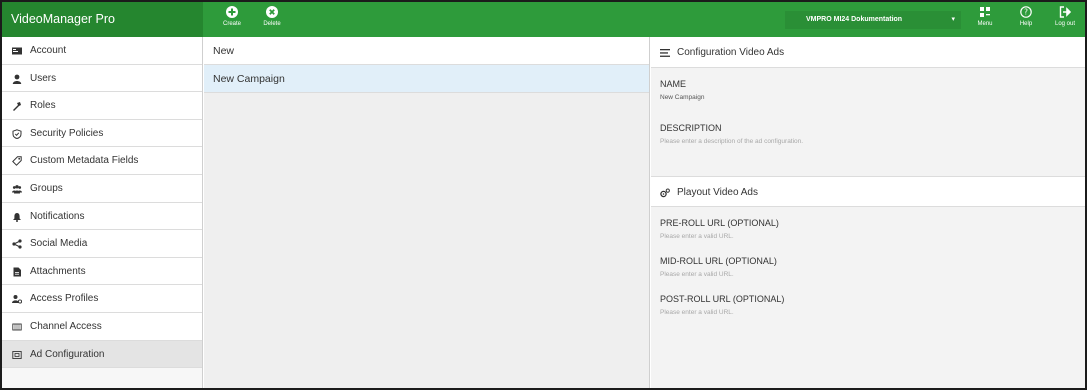 Image resolution: width=1087 pixels, height=390 pixels. What do you see at coordinates (18, 327) in the screenshot?
I see `channel-icon` at bounding box center [18, 327].